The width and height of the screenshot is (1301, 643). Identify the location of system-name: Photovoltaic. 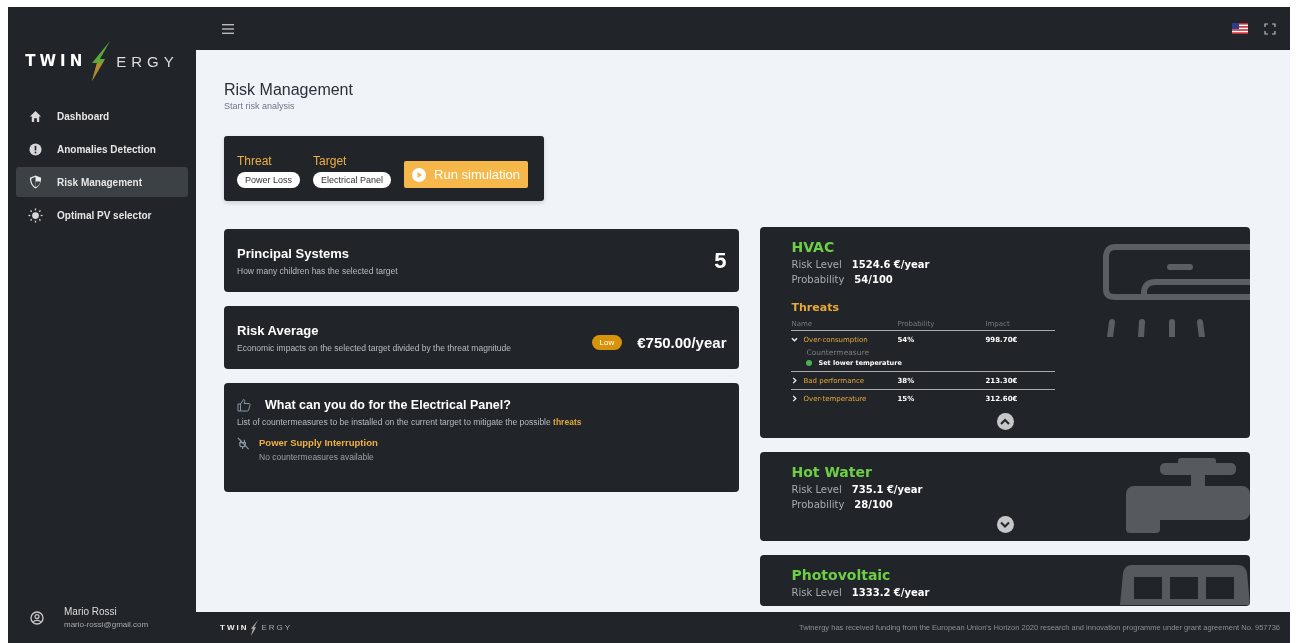
(841, 575).